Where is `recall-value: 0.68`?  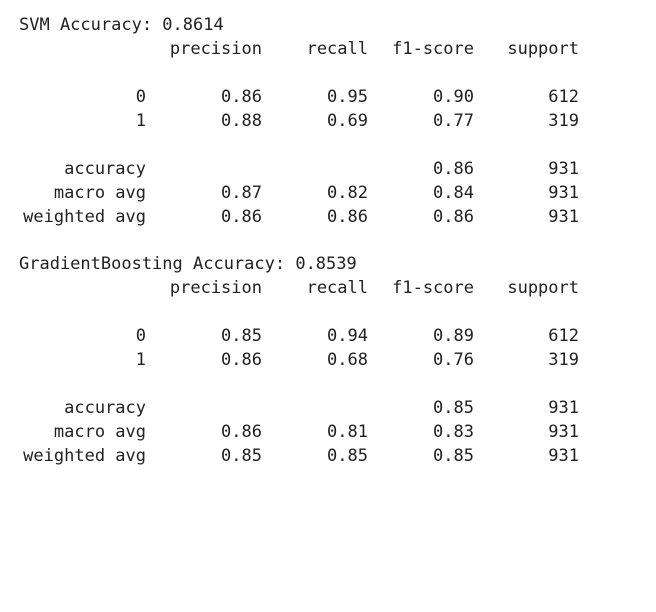 recall-value: 0.68 is located at coordinates (347, 360).